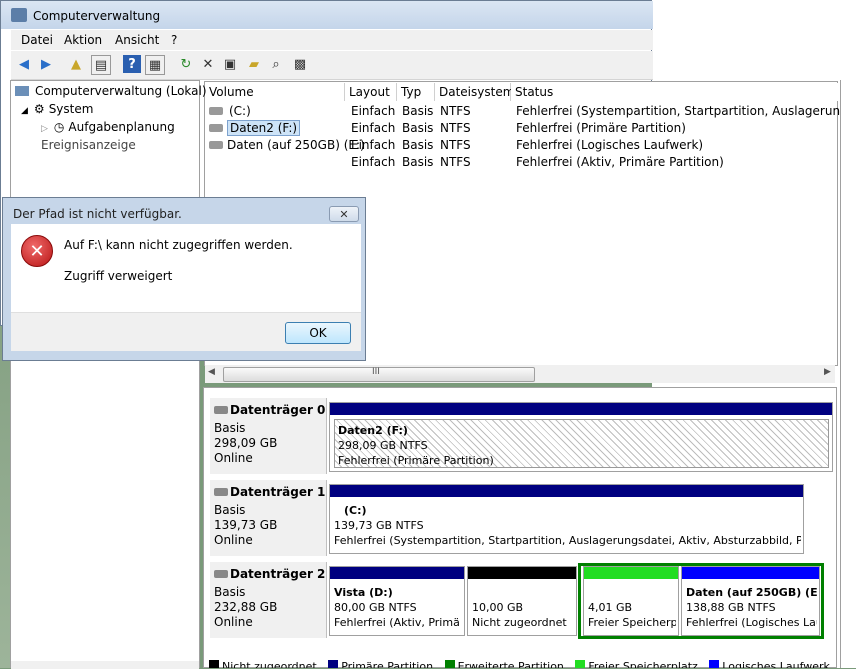 The height and width of the screenshot is (669, 856). Describe the element at coordinates (24, 64) in the screenshot. I see `back-icon: ◀` at that location.